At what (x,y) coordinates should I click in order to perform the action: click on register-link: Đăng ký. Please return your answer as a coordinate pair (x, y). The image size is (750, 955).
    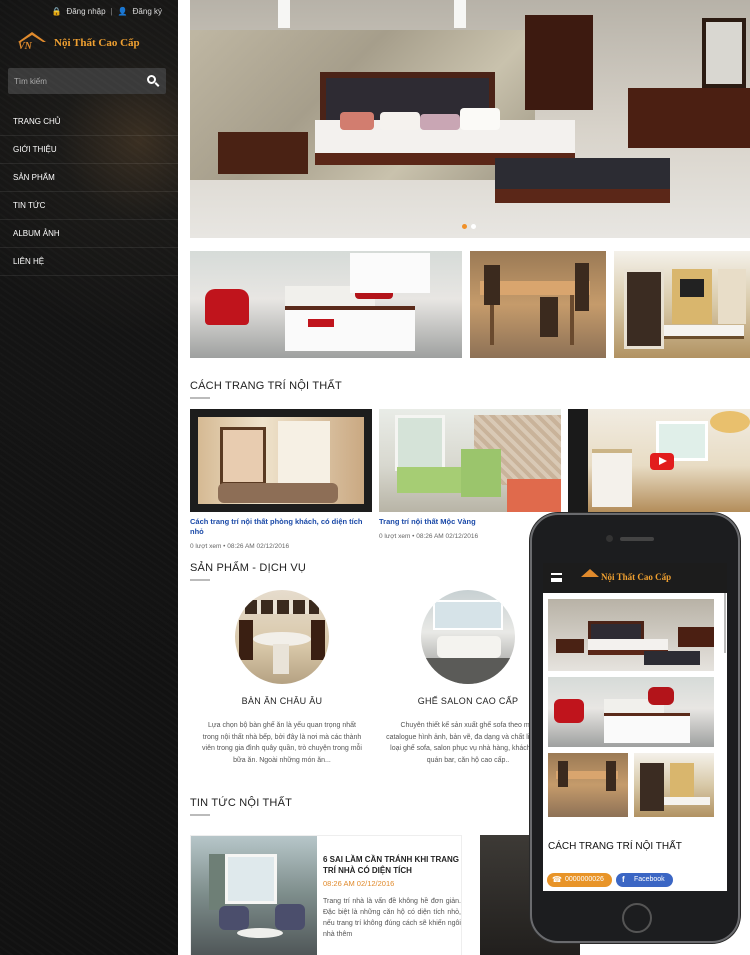
    Looking at the image, I should click on (147, 11).